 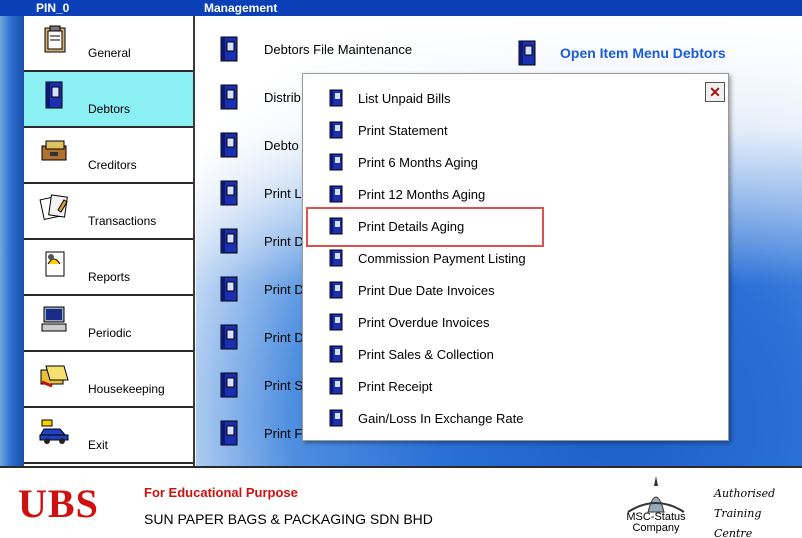 I want to click on sidebar-item-creditors: Creditors, so click(x=108, y=156).